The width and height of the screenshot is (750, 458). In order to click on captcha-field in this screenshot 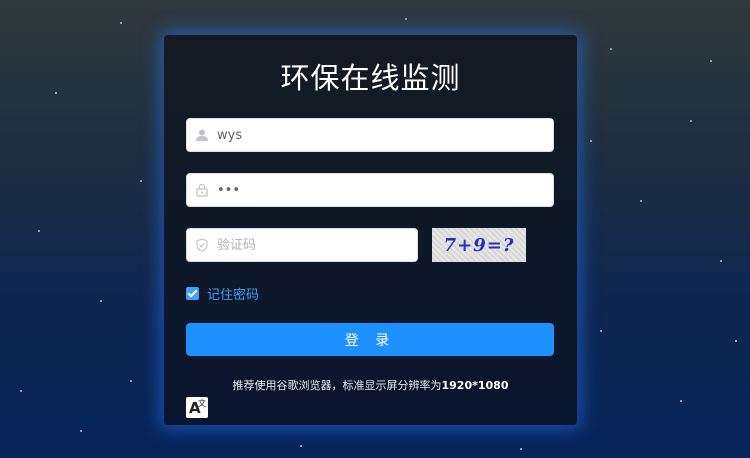, I will do `click(302, 245)`.